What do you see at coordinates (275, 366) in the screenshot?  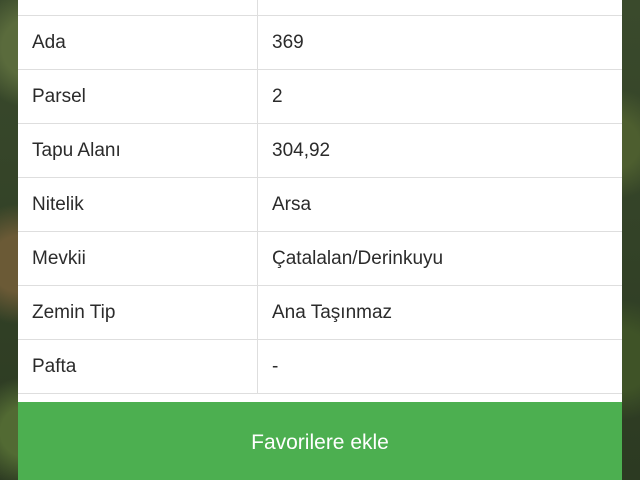 I see `row-value-pafta: -` at bounding box center [275, 366].